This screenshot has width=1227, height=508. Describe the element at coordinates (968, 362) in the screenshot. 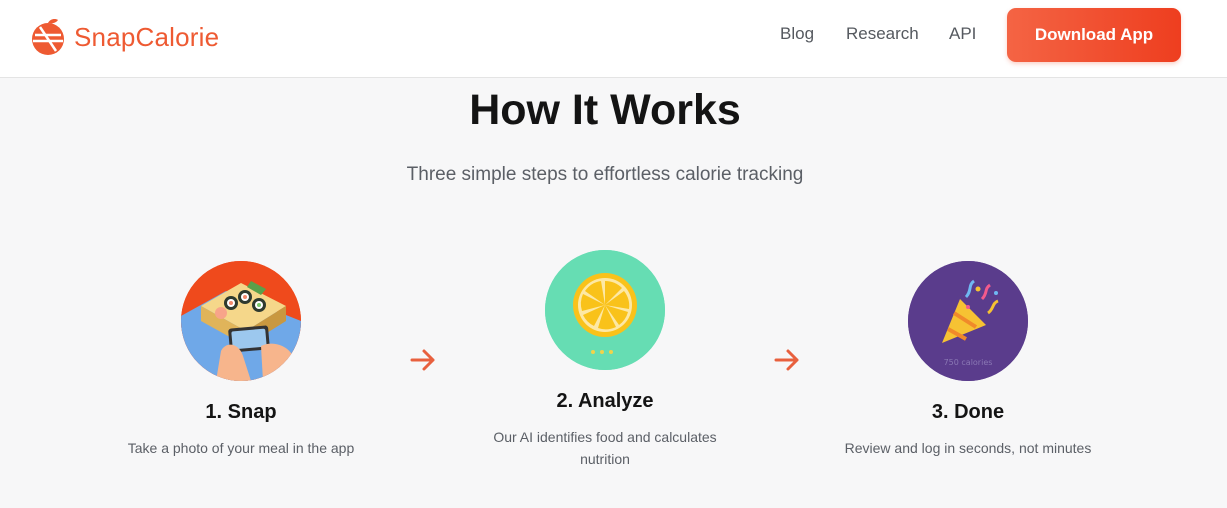

I see `calorie-badge: 750 calories` at that location.